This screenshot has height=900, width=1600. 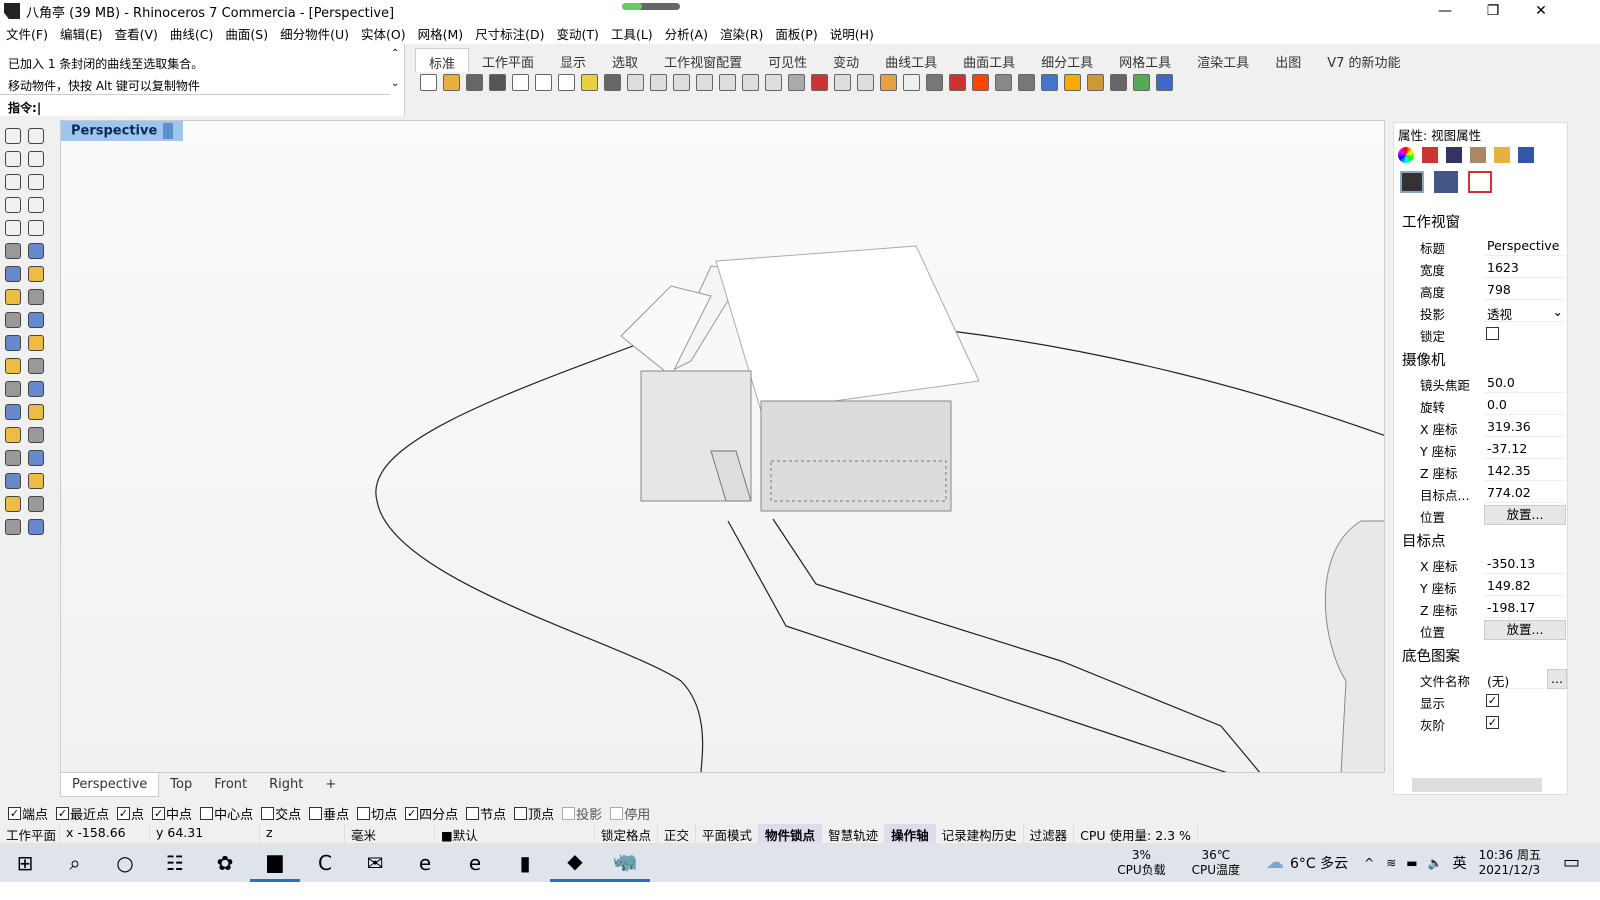 I want to click on toolbar-tab: 变动, so click(x=846, y=60).